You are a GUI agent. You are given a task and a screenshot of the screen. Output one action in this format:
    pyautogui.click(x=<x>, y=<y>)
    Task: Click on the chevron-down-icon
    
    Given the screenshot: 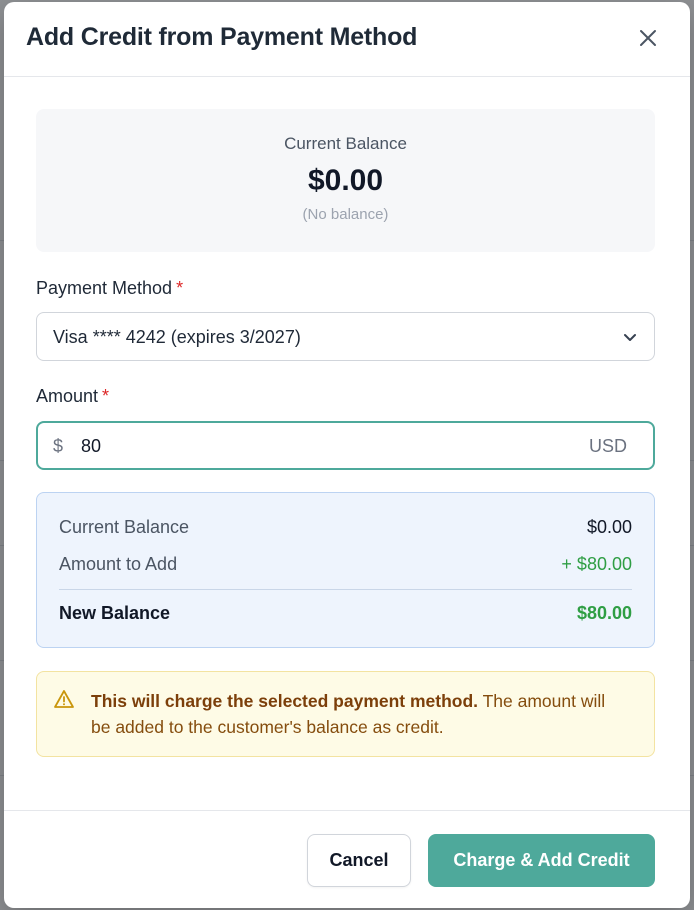 What is the action you would take?
    pyautogui.click(x=630, y=337)
    